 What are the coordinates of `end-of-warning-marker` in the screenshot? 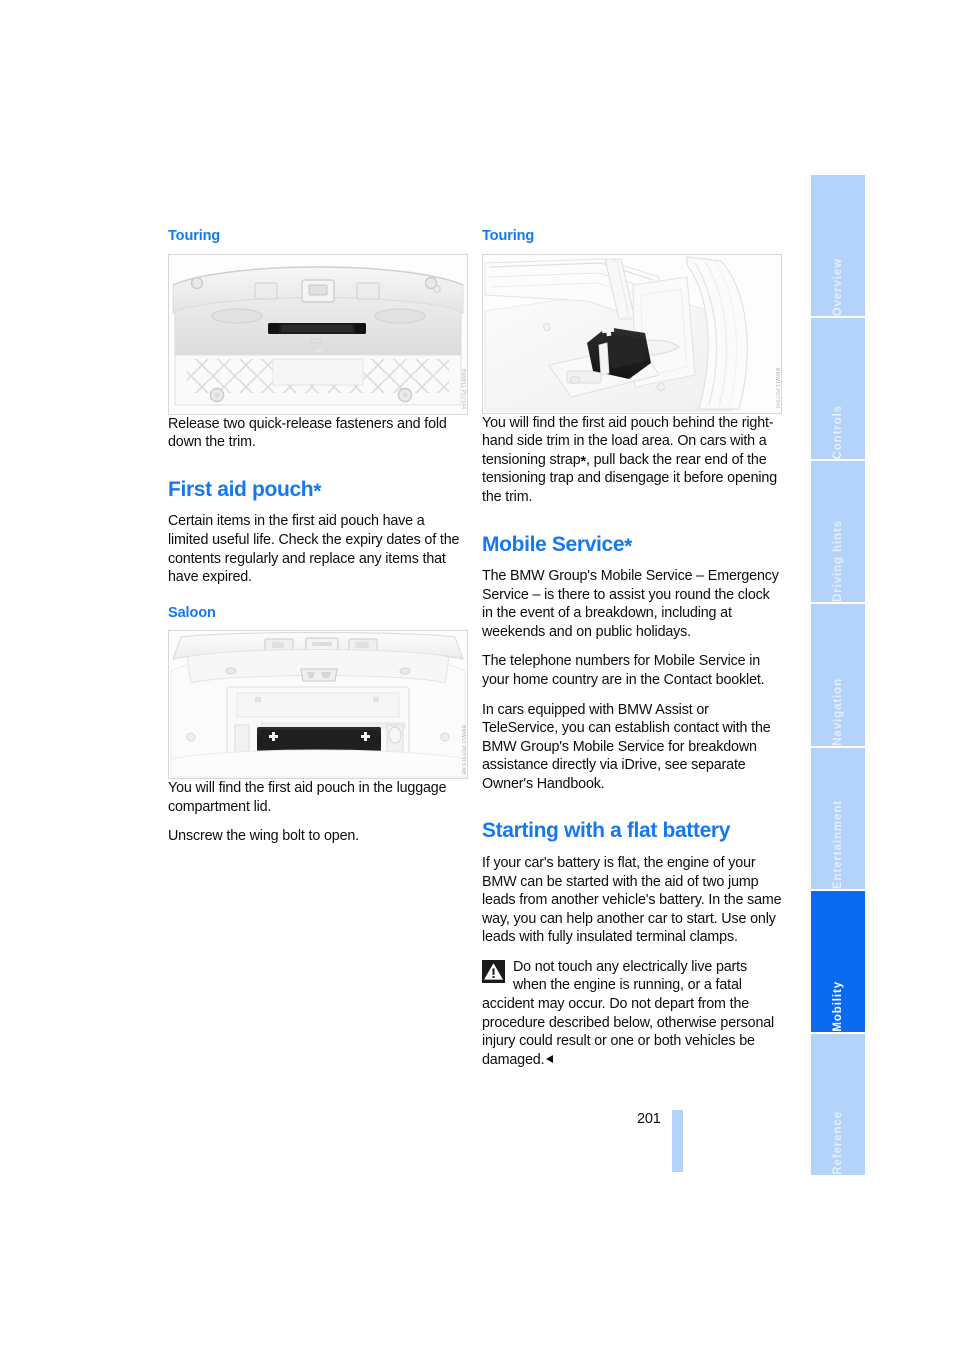 It's located at (550, 1058).